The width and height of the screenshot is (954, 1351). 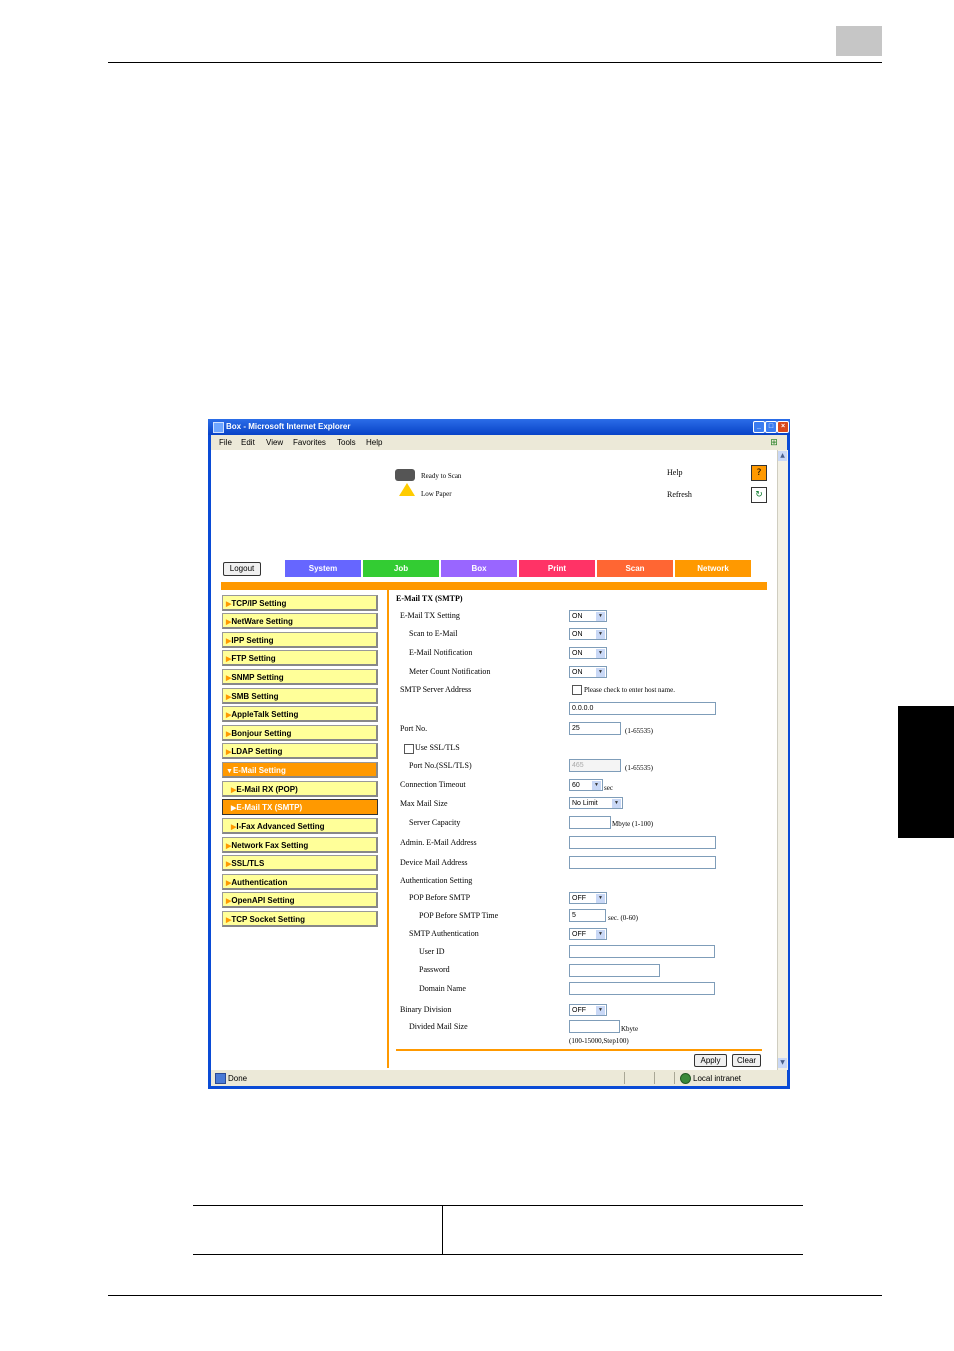 What do you see at coordinates (479, 568) in the screenshot?
I see `tab-box: Box` at bounding box center [479, 568].